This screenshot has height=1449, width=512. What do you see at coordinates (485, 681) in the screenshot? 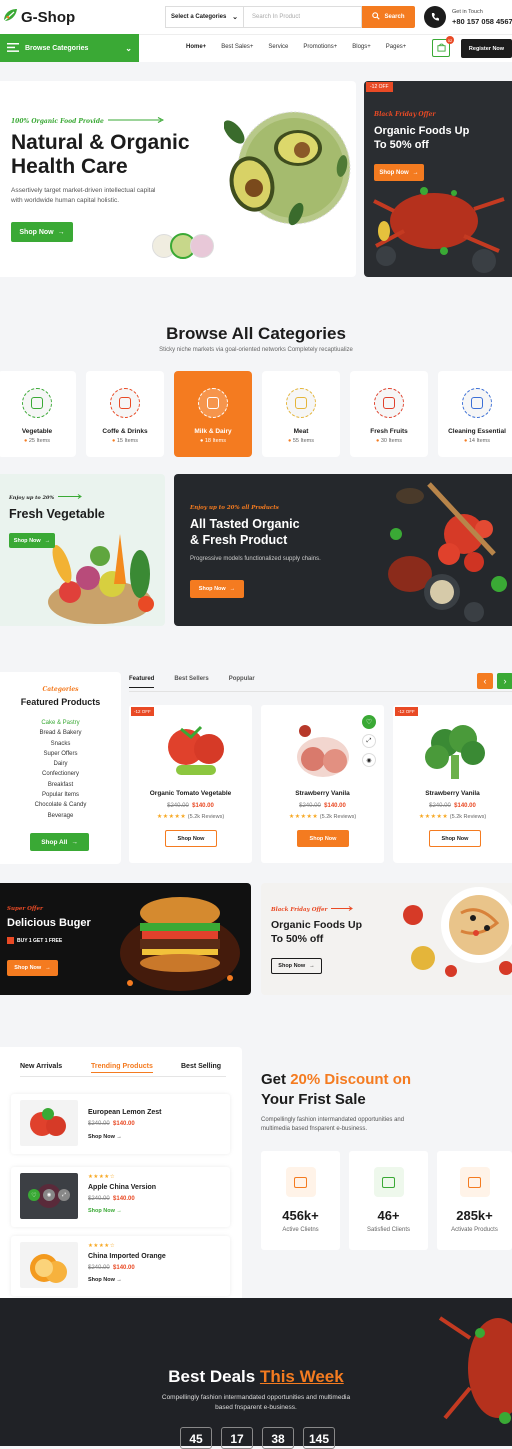
I see `prev-arrow-button: ‹` at bounding box center [485, 681].